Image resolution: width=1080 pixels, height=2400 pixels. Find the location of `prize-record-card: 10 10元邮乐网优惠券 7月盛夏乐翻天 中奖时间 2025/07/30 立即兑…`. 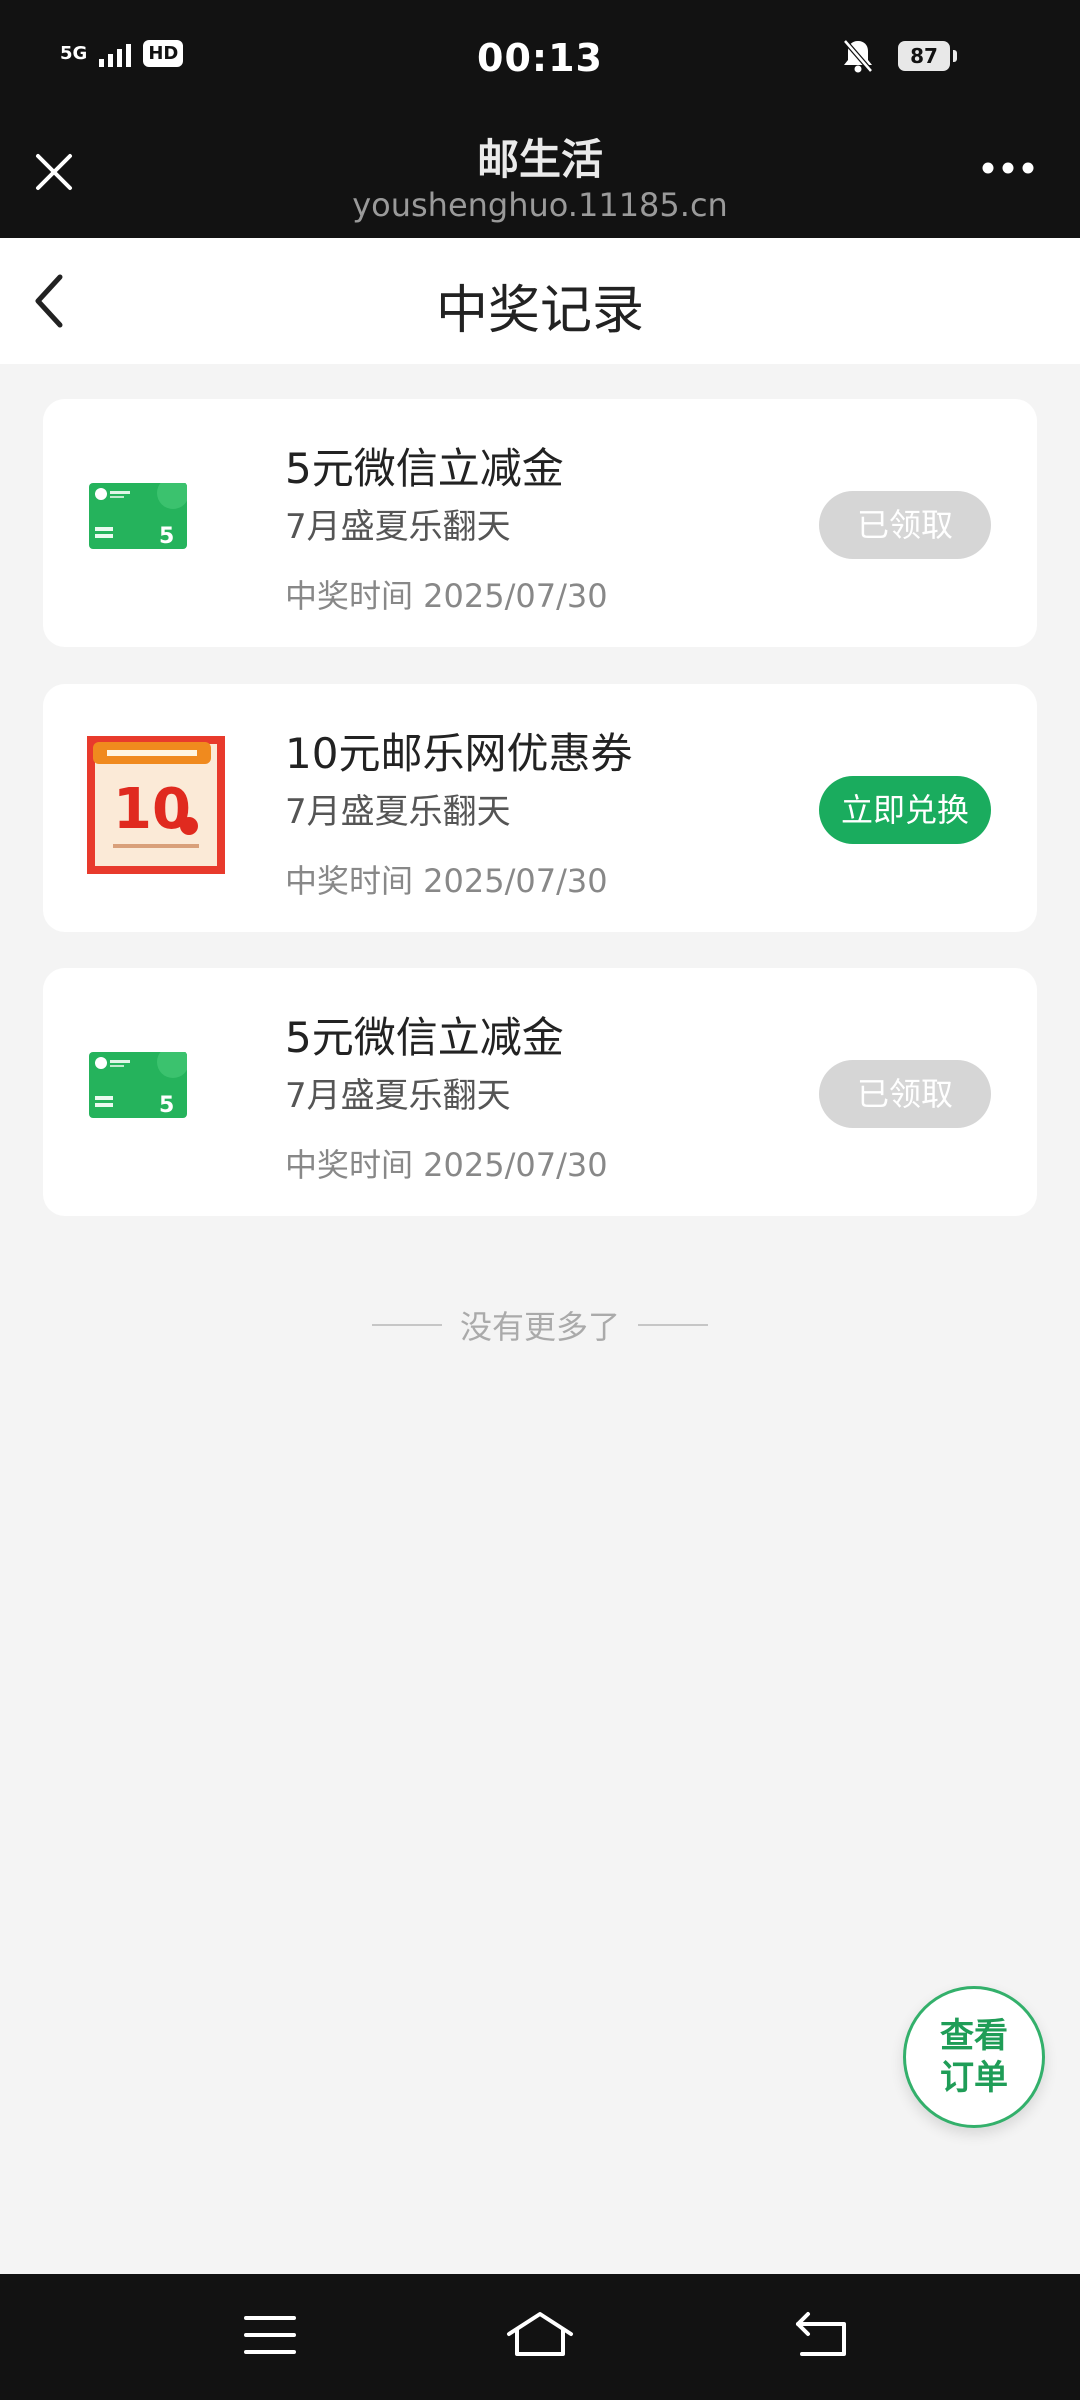

prize-record-card: 10 10元邮乐网优惠券 7月盛夏乐翻天 中奖时间 2025/07/30 立即兑… is located at coordinates (540, 808).